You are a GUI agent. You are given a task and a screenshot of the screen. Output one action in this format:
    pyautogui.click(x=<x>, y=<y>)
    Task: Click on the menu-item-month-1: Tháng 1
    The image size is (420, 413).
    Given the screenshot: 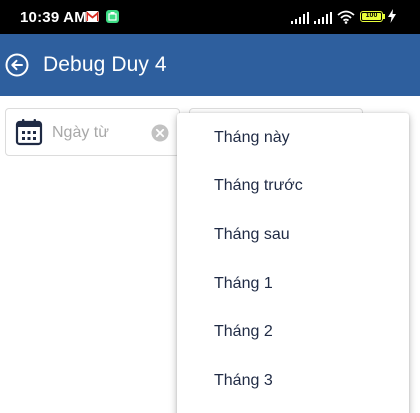 What is the action you would take?
    pyautogui.click(x=293, y=284)
    